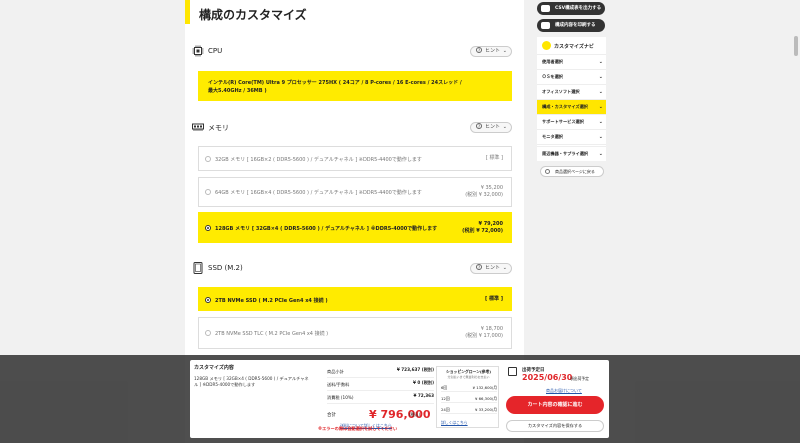 The height and width of the screenshot is (443, 800). I want to click on loan-amount: ¥ 33,200/月, so click(486, 409).